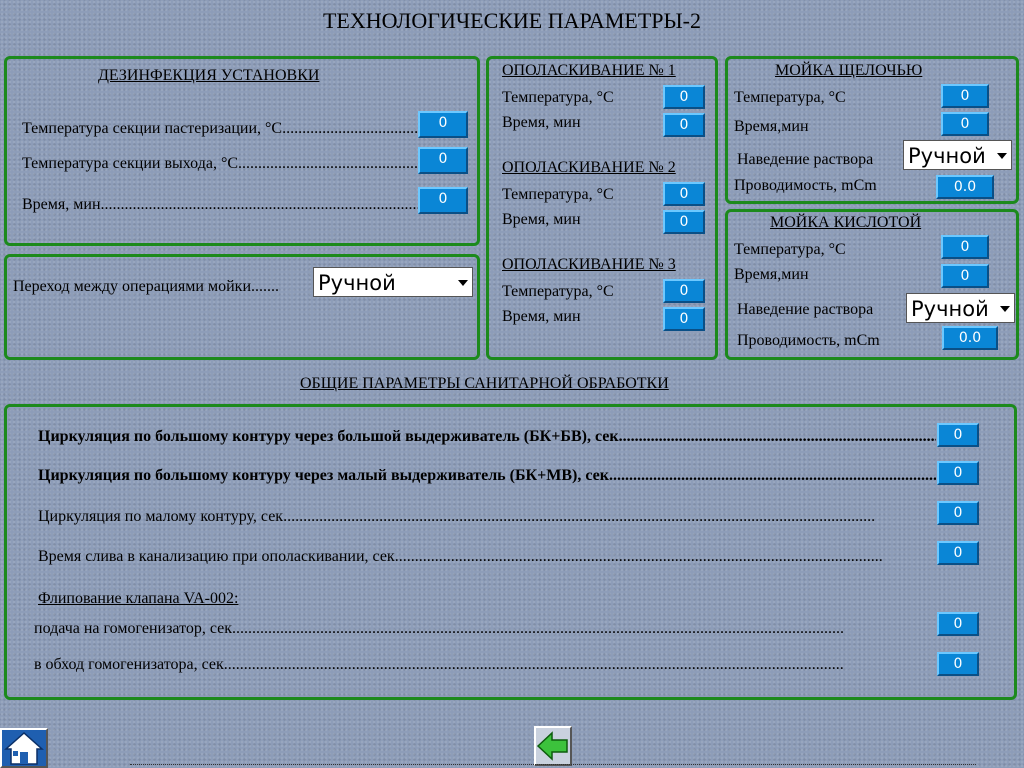 Image resolution: width=1024 pixels, height=768 pixels. Describe the element at coordinates (558, 291) in the screenshot. I see `rinse-3-temp-label: Температура, °С` at that location.